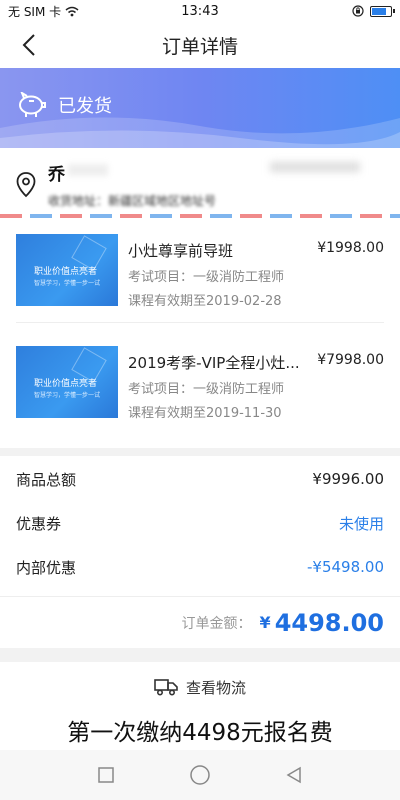 Image resolution: width=400 pixels, height=800 pixels. Describe the element at coordinates (294, 775) in the screenshot. I see `back-triangle-icon` at that location.